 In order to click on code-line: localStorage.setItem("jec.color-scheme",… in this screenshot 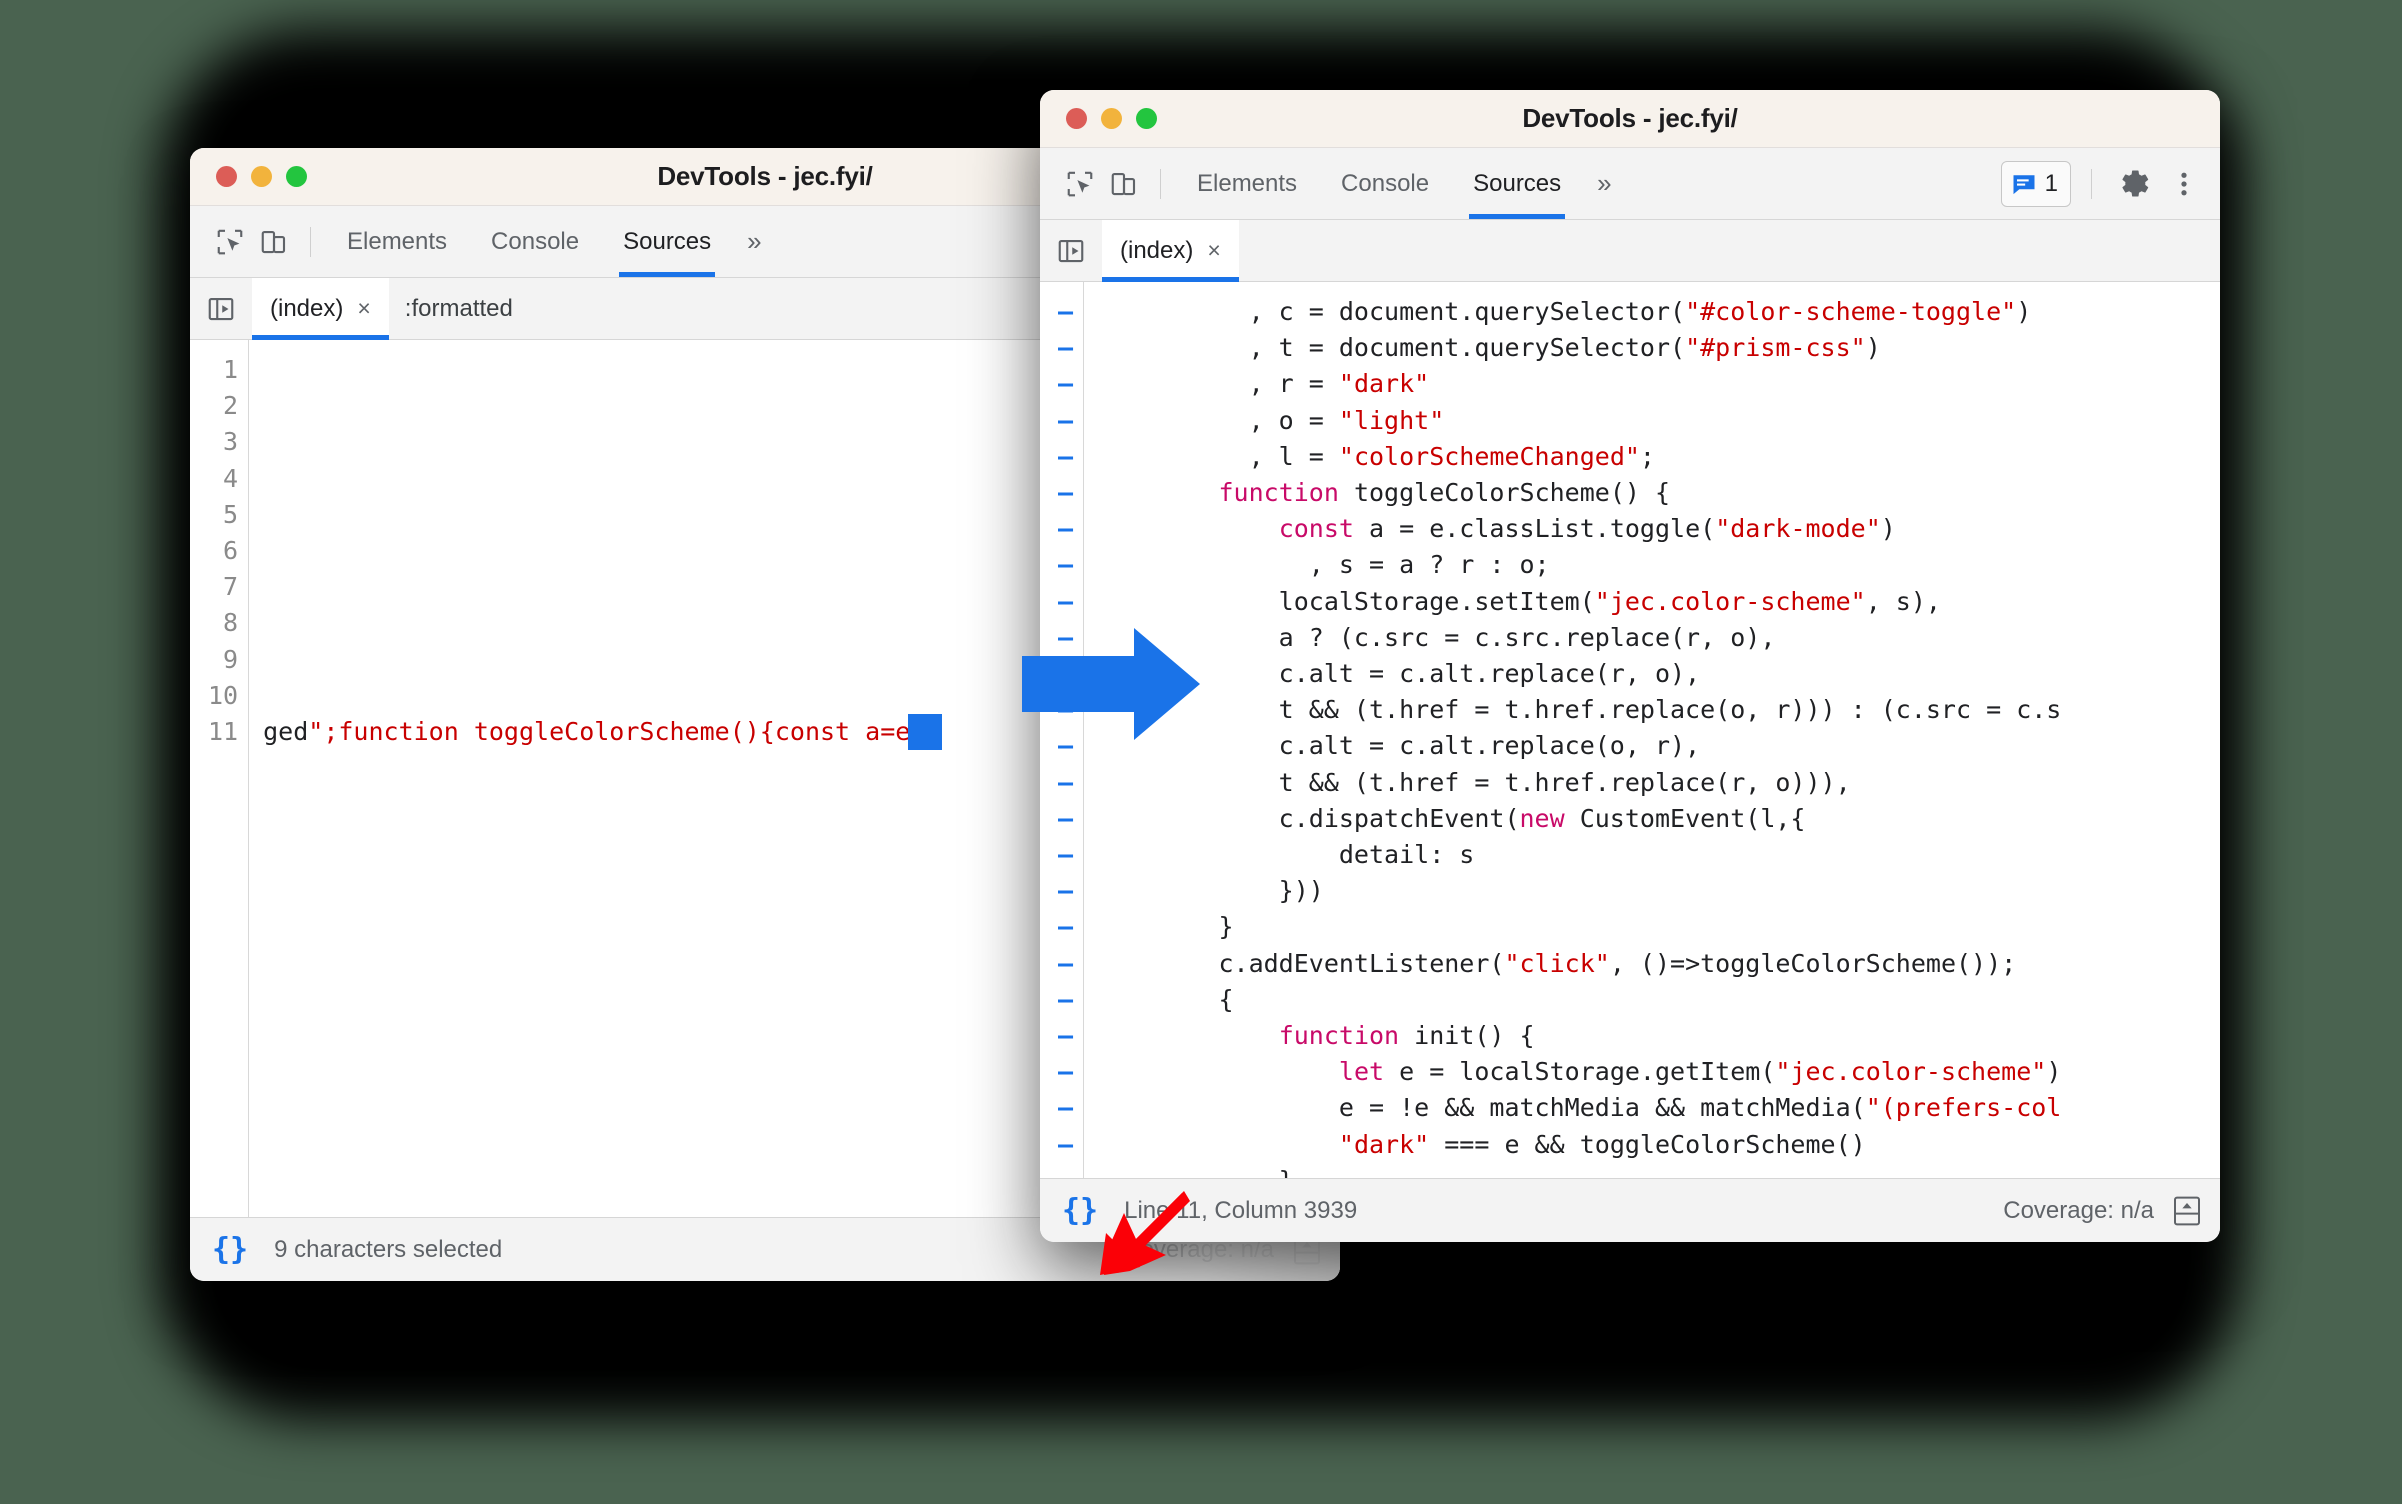, I will do `click(1659, 602)`.